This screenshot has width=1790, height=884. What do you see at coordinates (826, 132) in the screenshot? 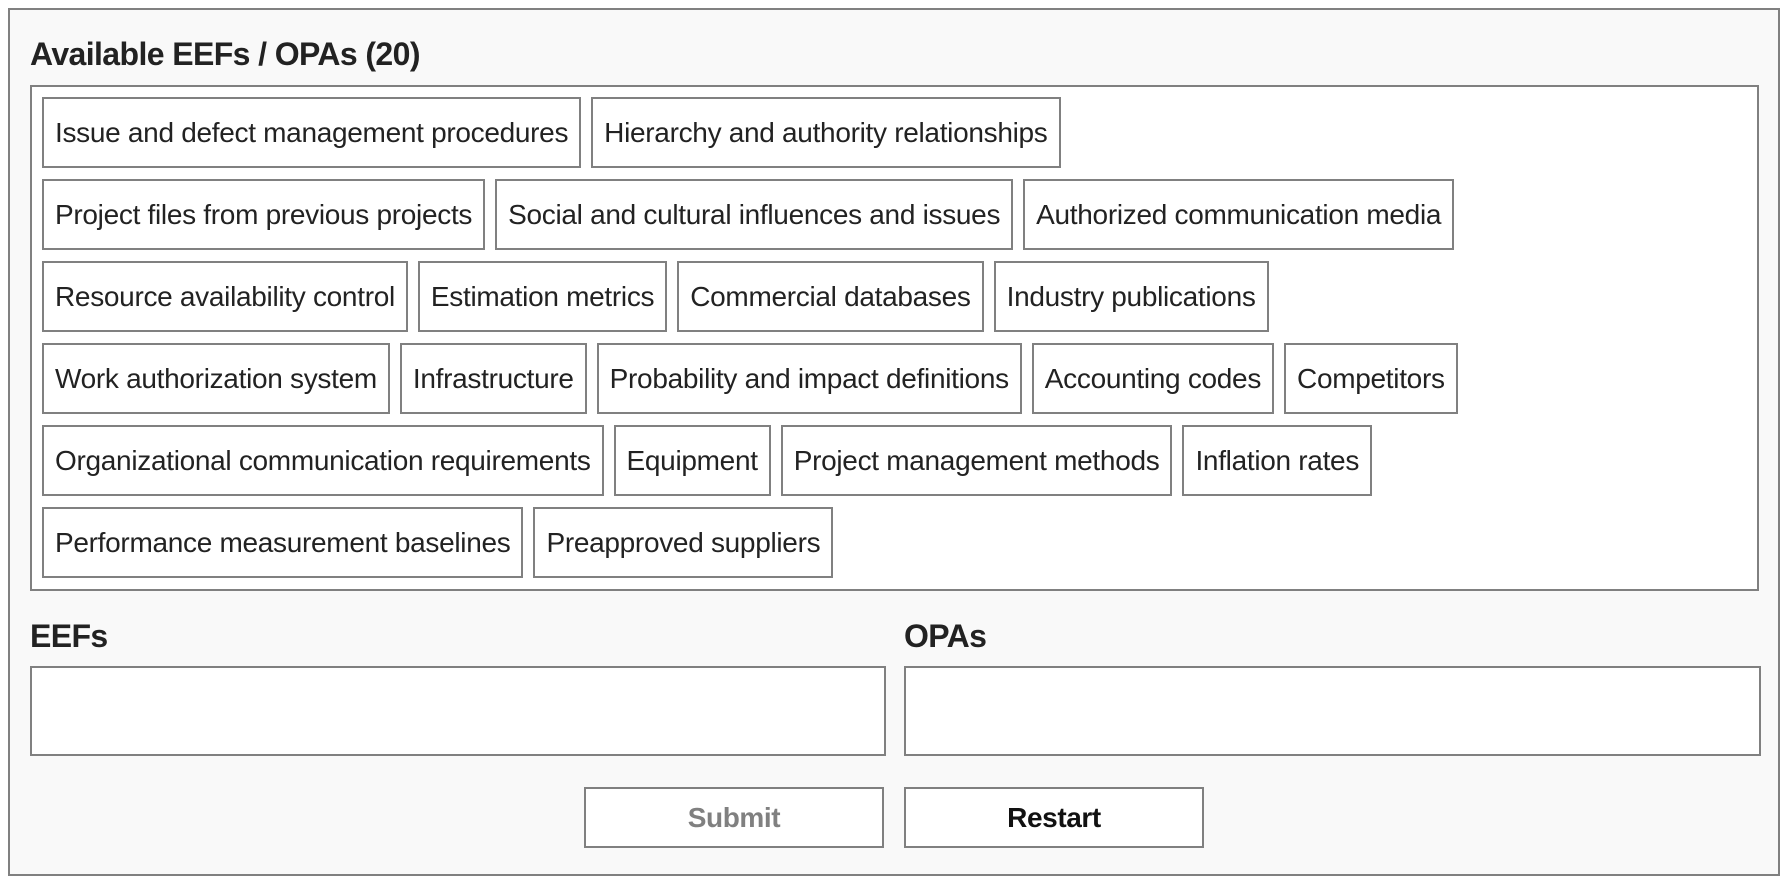
I see `draggable-item-chip: Hierarchy and authority relationships` at bounding box center [826, 132].